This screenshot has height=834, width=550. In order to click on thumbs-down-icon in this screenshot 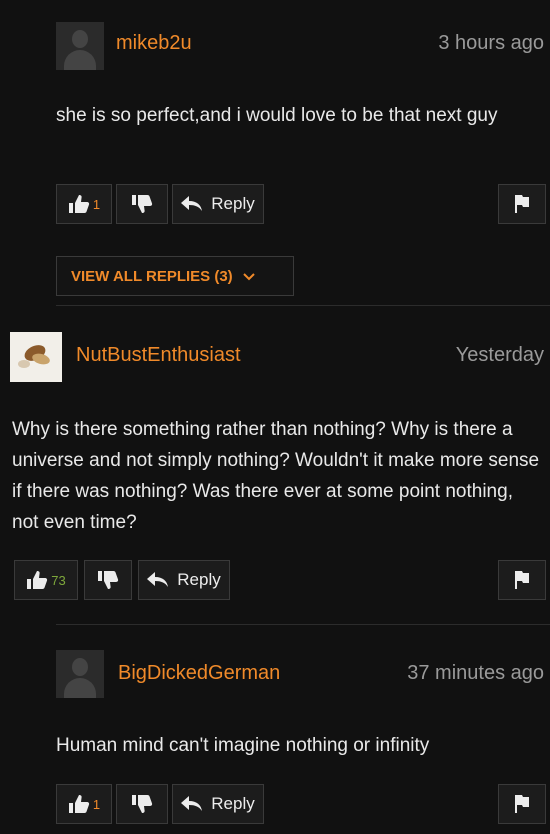, I will do `click(142, 804)`.